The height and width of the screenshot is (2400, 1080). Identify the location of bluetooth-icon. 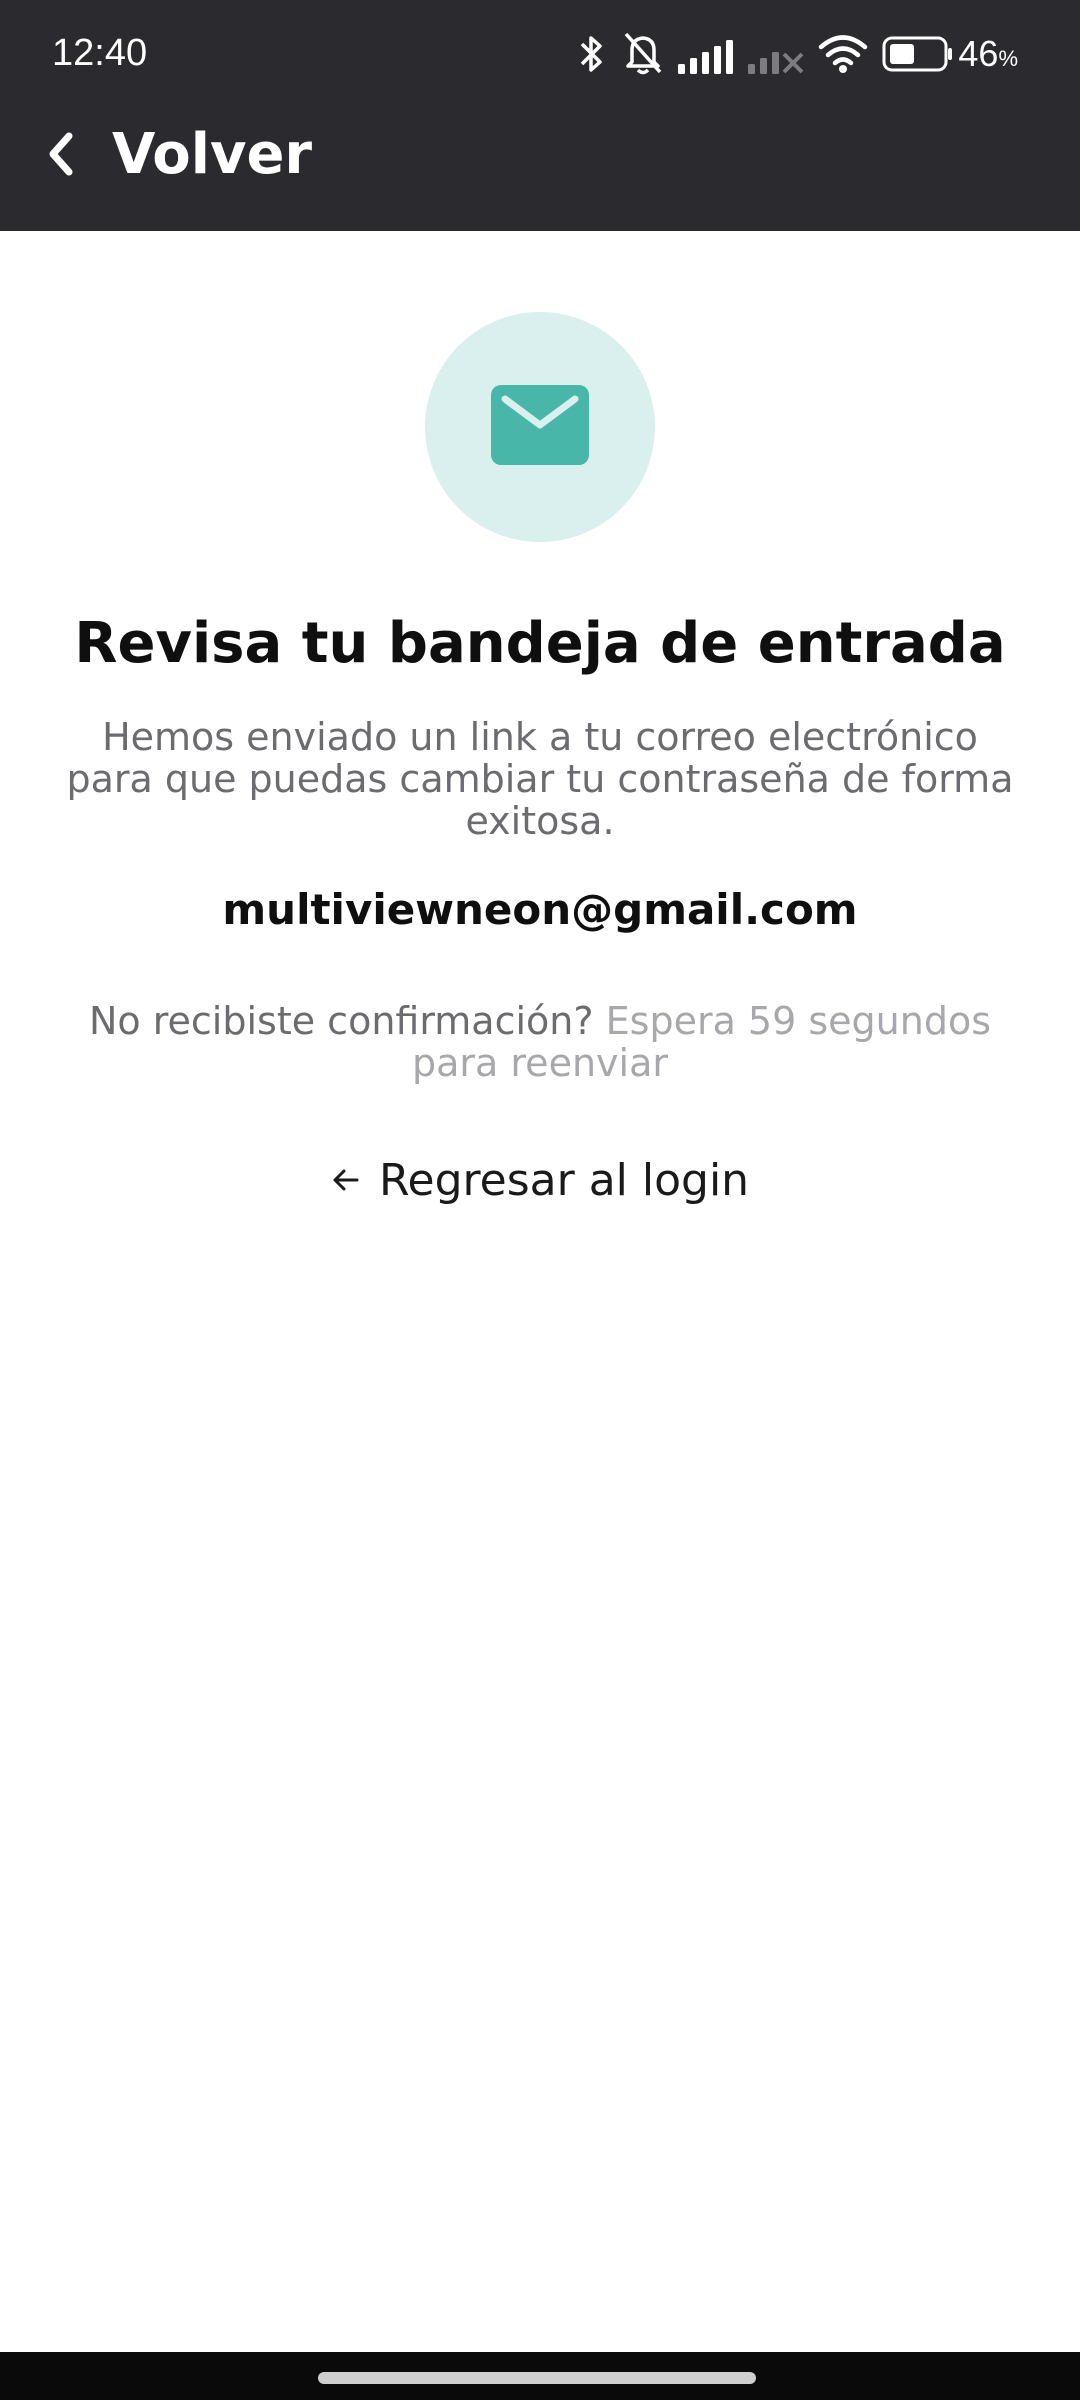
(591, 54).